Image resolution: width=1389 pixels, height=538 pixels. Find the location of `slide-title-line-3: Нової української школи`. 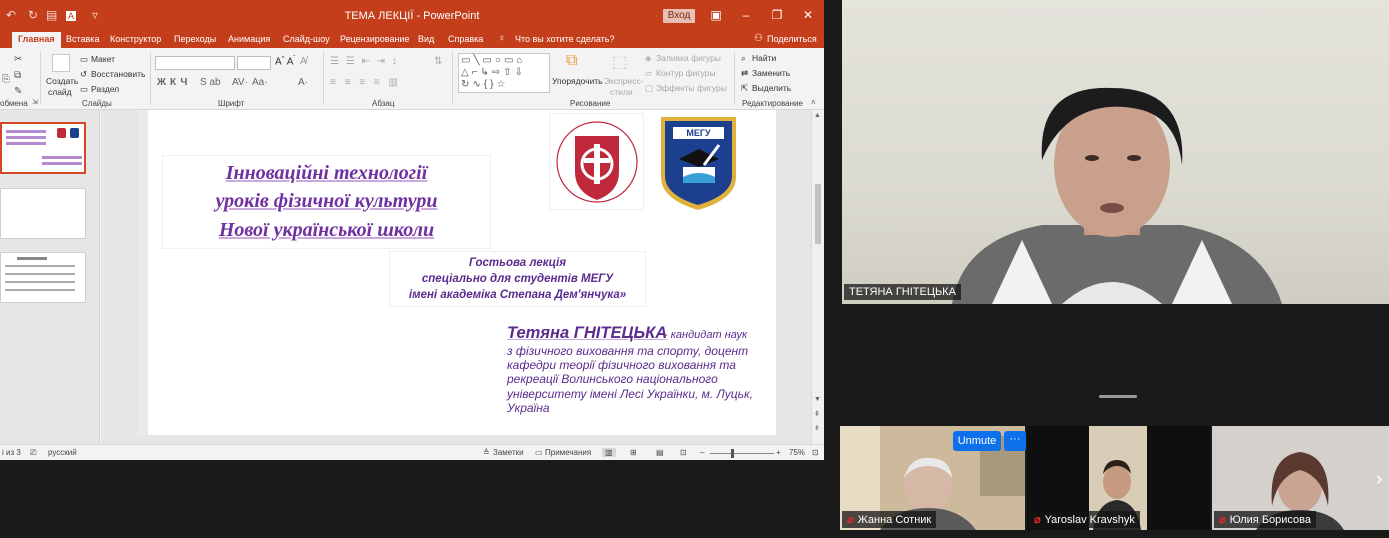

slide-title-line-3: Нової української школи is located at coordinates (326, 230).